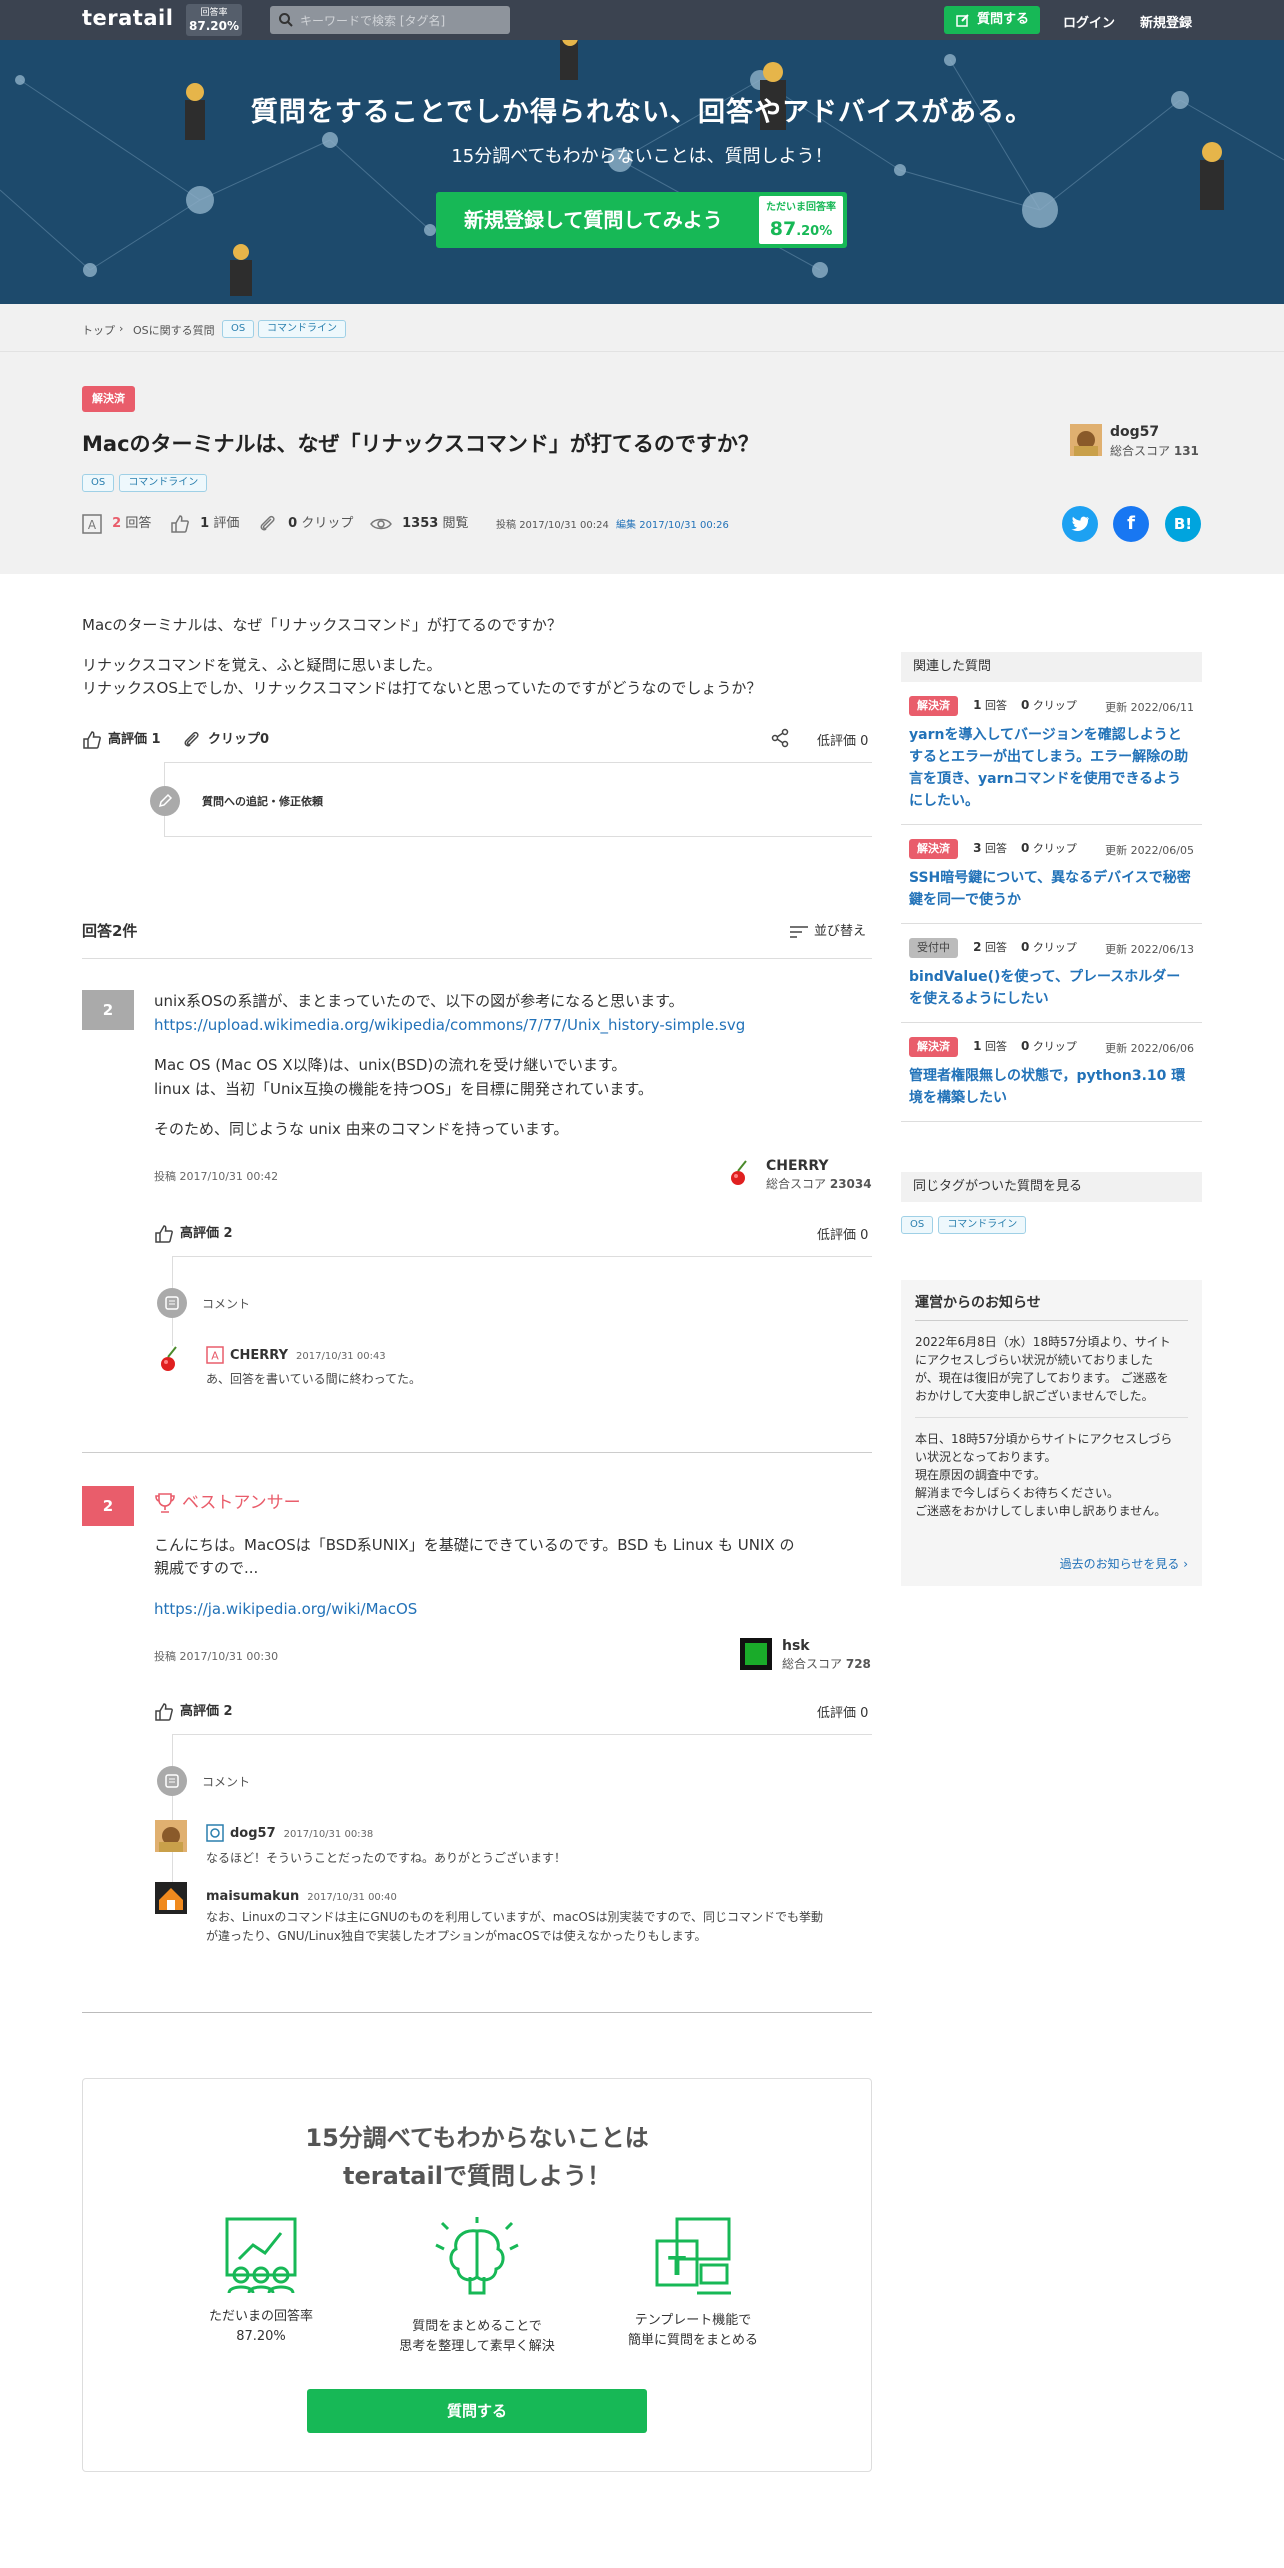 This screenshot has height=2568, width=1284. What do you see at coordinates (352, 1897) in the screenshot?
I see `comment-time: 2017/10/31 00:40` at bounding box center [352, 1897].